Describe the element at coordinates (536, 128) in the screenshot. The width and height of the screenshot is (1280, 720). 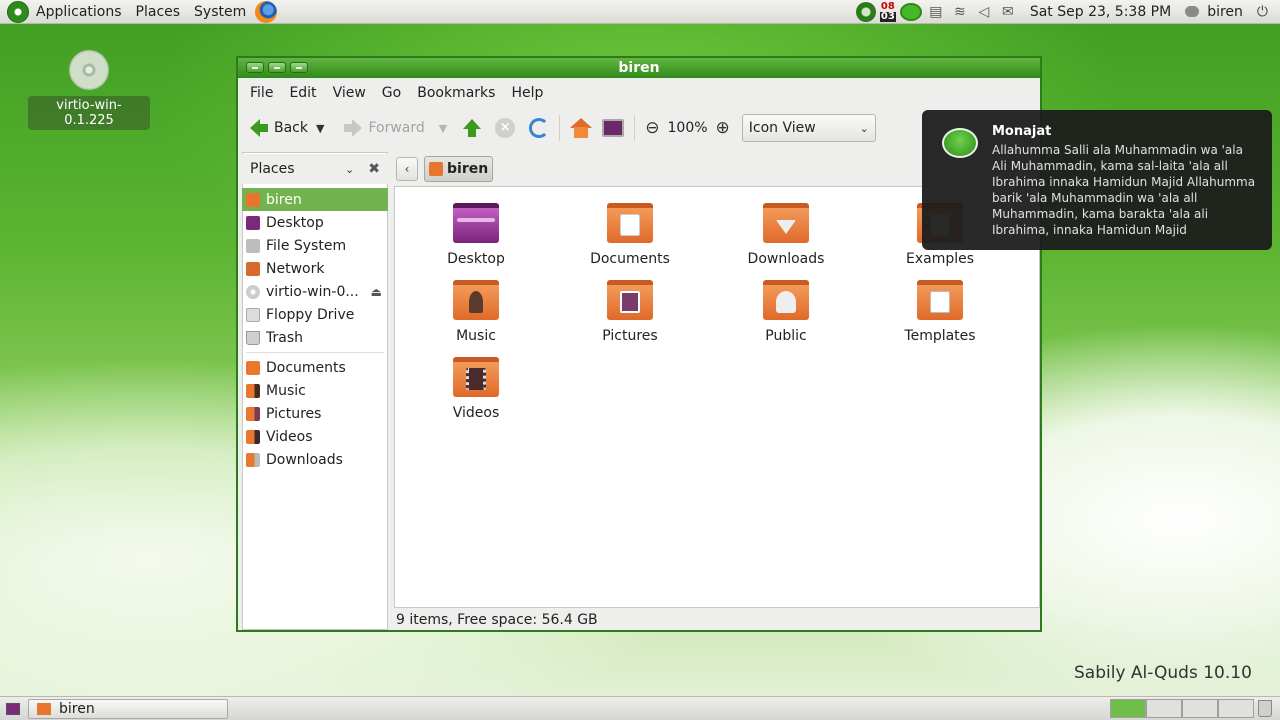
I see `reload-button` at that location.